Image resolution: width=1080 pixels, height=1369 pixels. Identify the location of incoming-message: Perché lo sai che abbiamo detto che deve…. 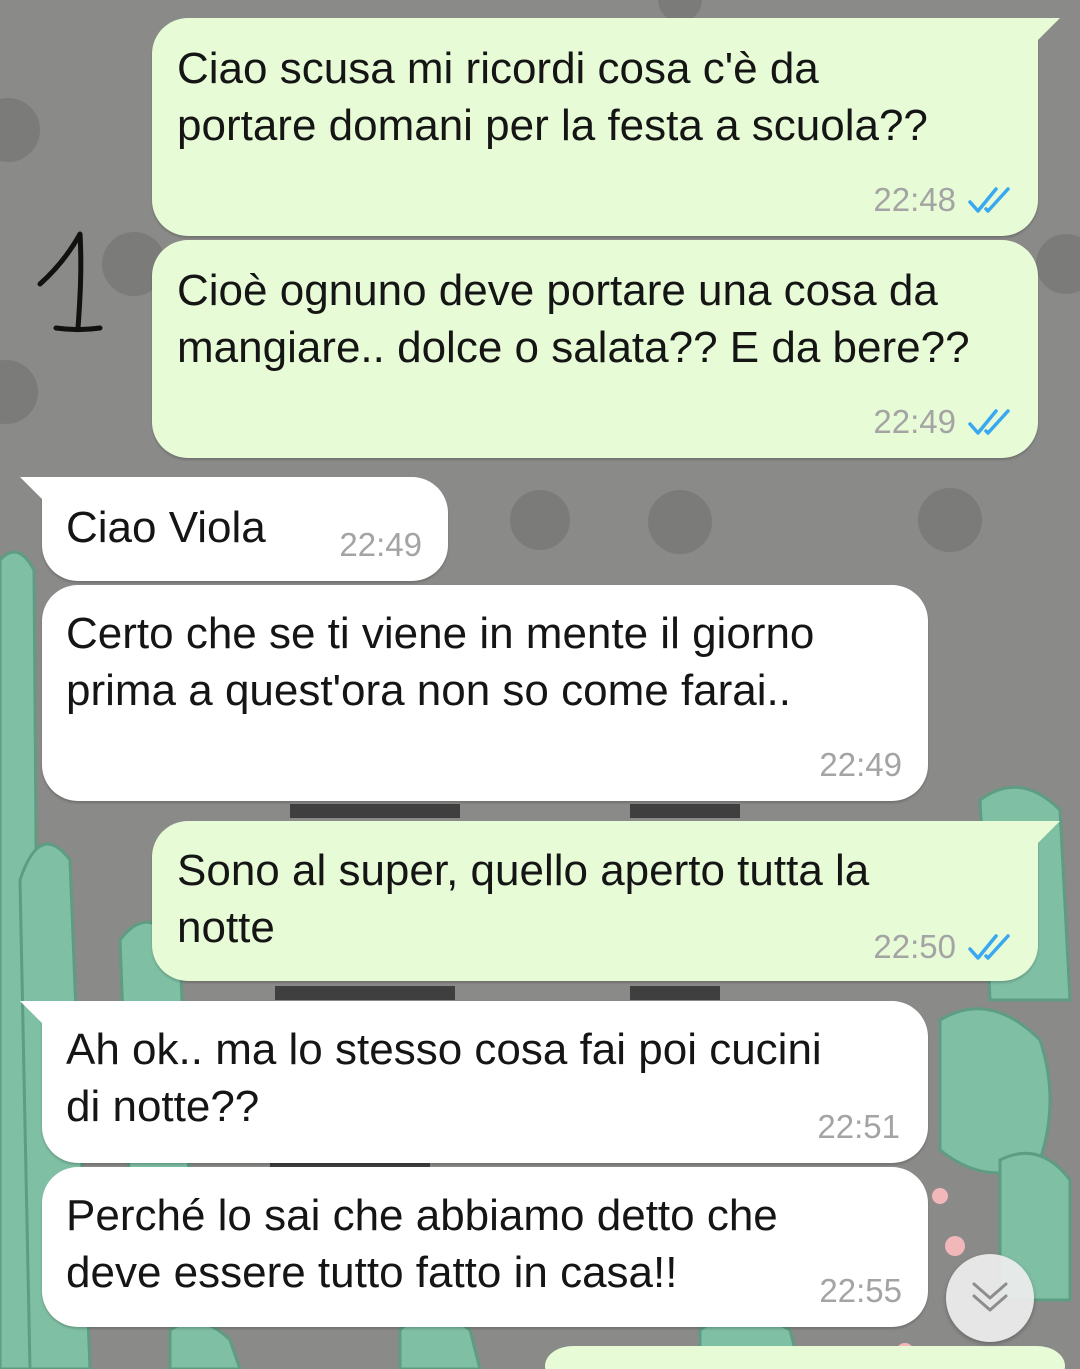
(485, 1247).